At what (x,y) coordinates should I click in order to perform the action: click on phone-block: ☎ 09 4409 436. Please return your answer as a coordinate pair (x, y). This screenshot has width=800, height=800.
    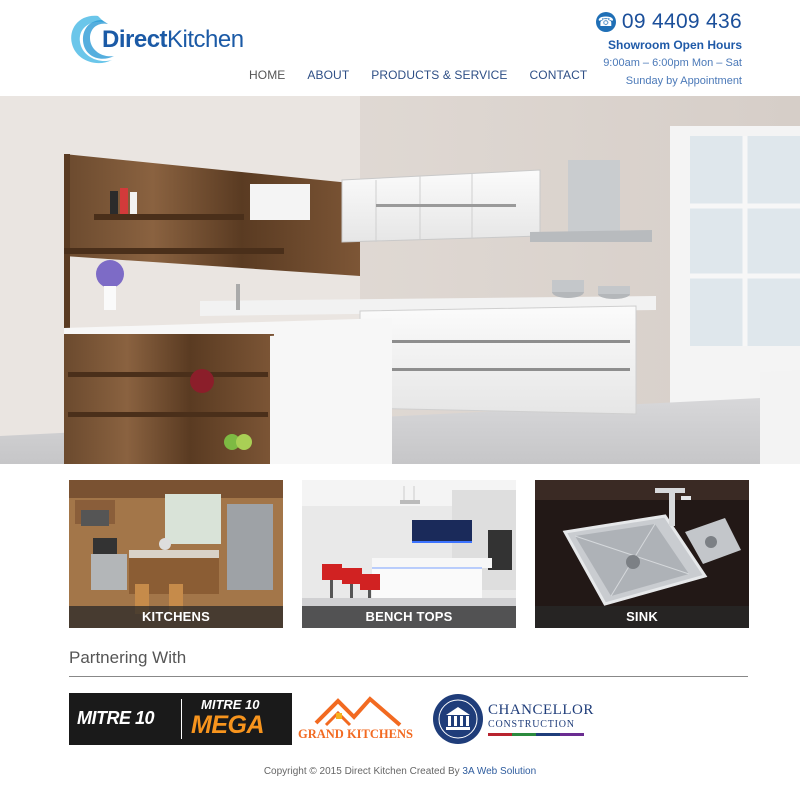
    Looking at the image, I should click on (668, 22).